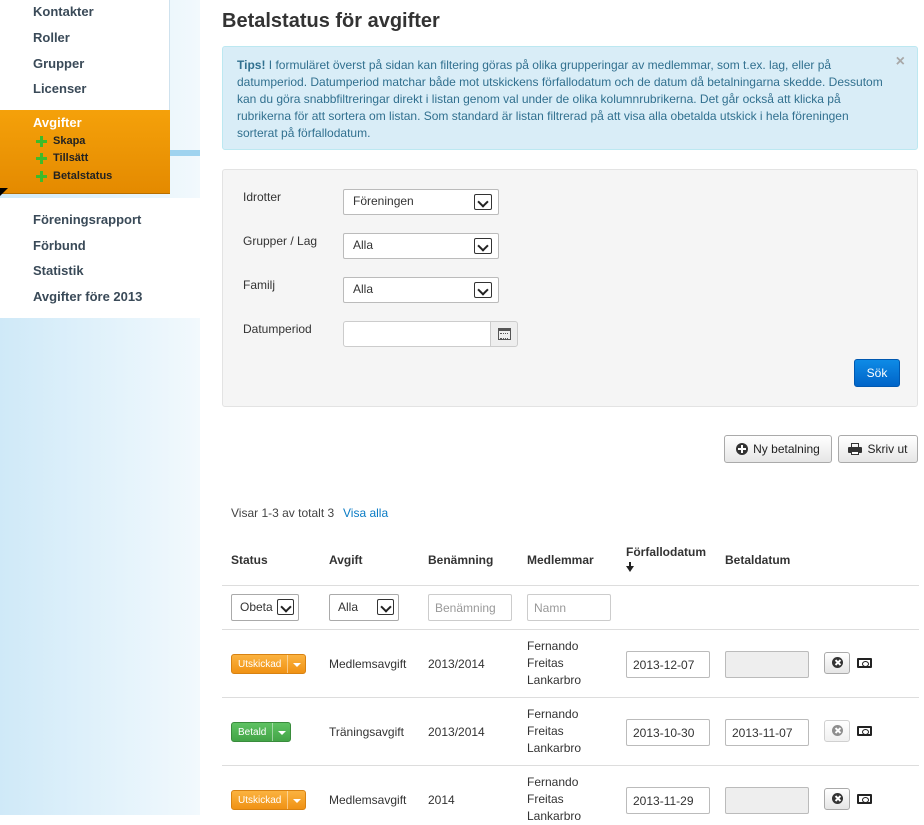 The height and width of the screenshot is (825, 924). What do you see at coordinates (87, 296) in the screenshot?
I see `sidebar-item-avgifter-fore-2013: Avgifter före 2013` at bounding box center [87, 296].